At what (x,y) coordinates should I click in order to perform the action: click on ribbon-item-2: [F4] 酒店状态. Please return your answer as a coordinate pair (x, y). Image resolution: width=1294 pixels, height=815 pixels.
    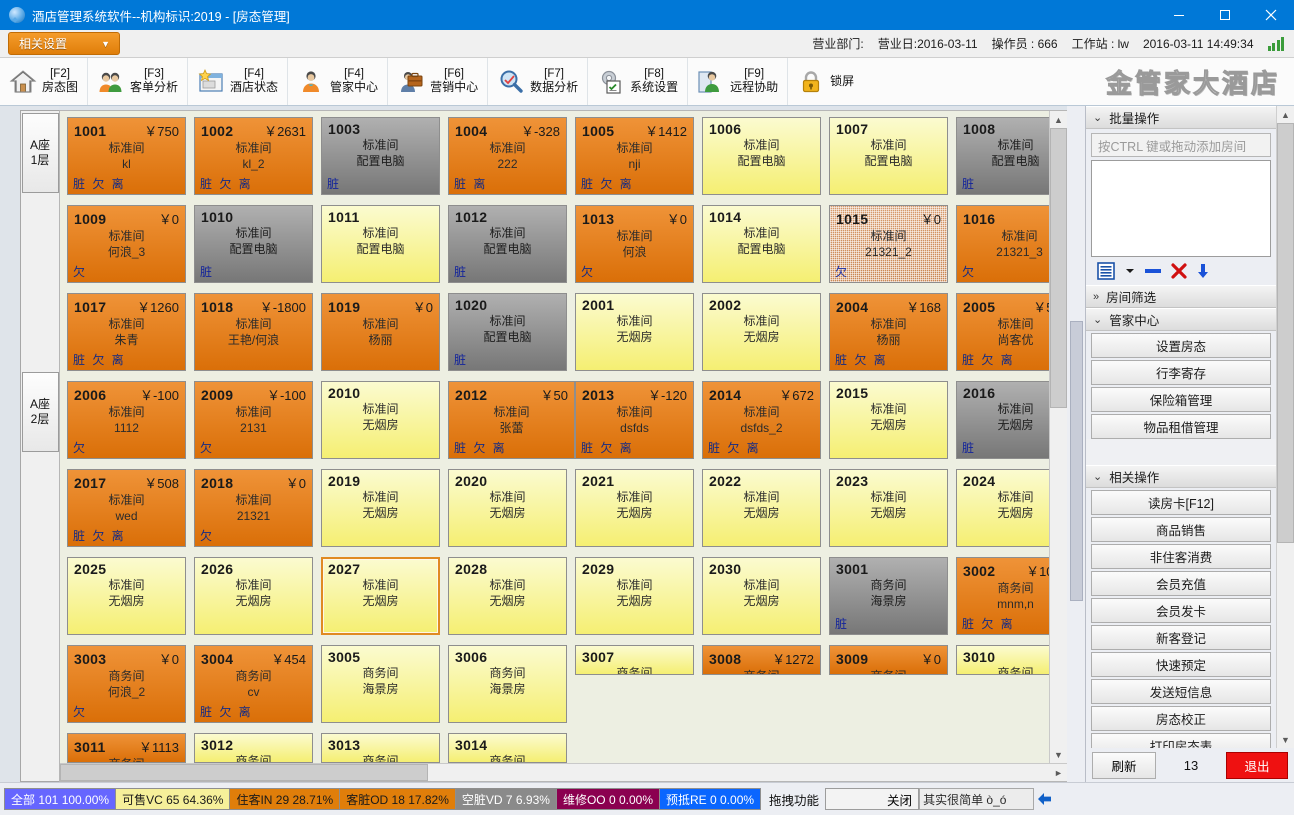
    Looking at the image, I should click on (238, 81).